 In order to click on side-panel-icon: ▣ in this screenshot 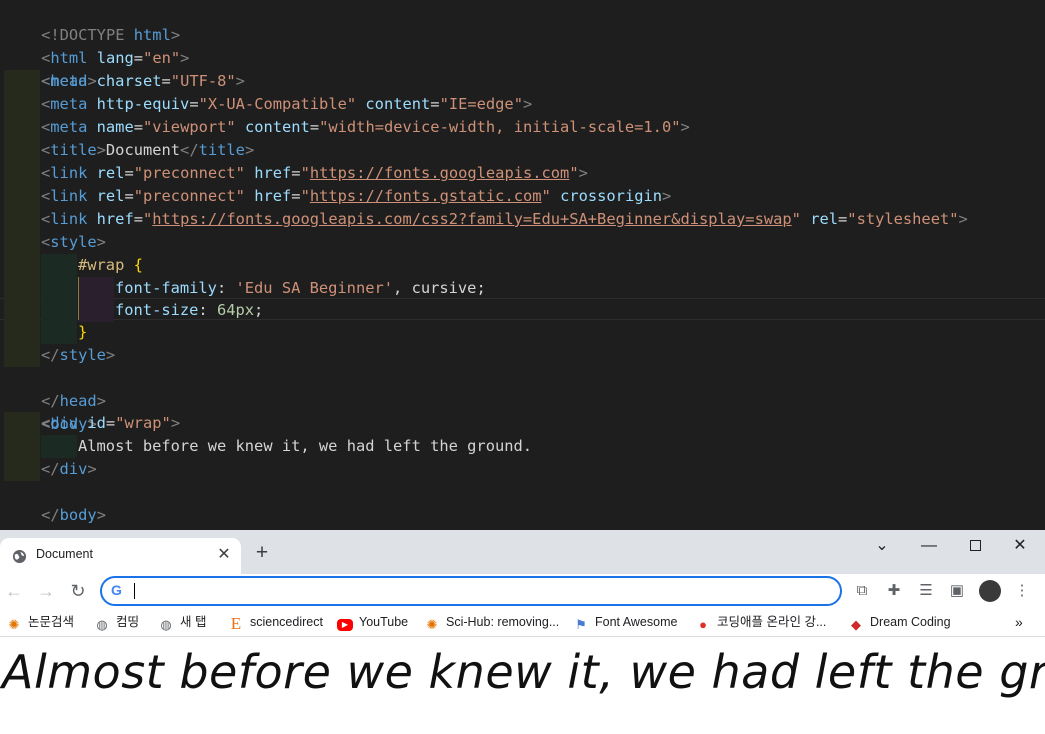, I will do `click(957, 591)`.